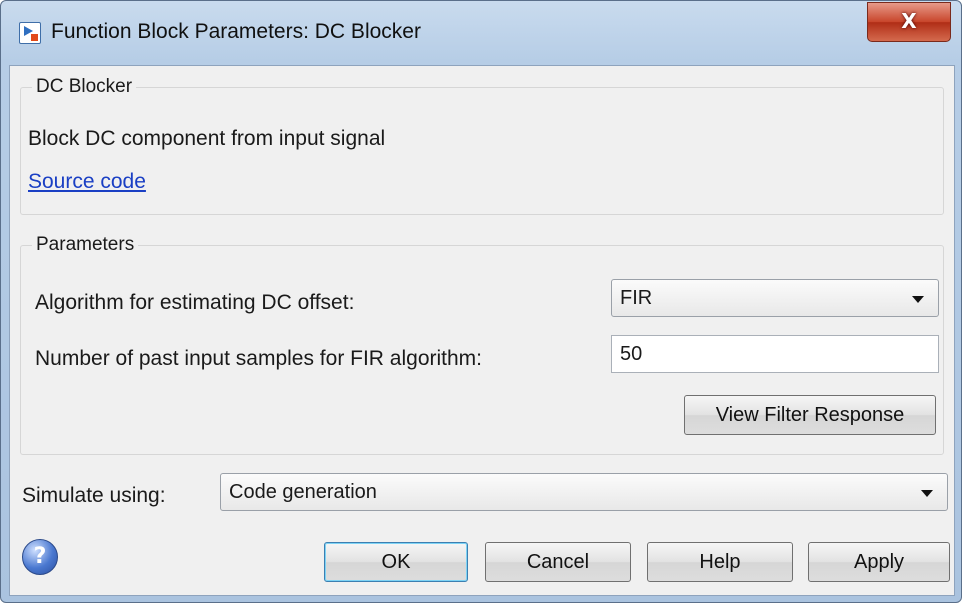 The height and width of the screenshot is (603, 962). What do you see at coordinates (396, 562) in the screenshot?
I see `ok-button: OK` at bounding box center [396, 562].